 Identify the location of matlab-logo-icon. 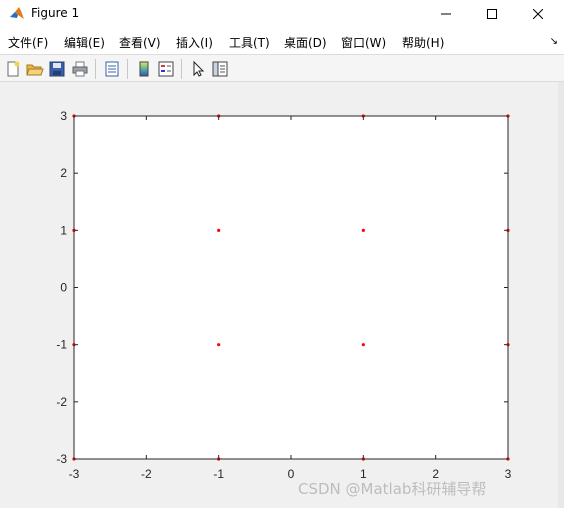
(17, 14).